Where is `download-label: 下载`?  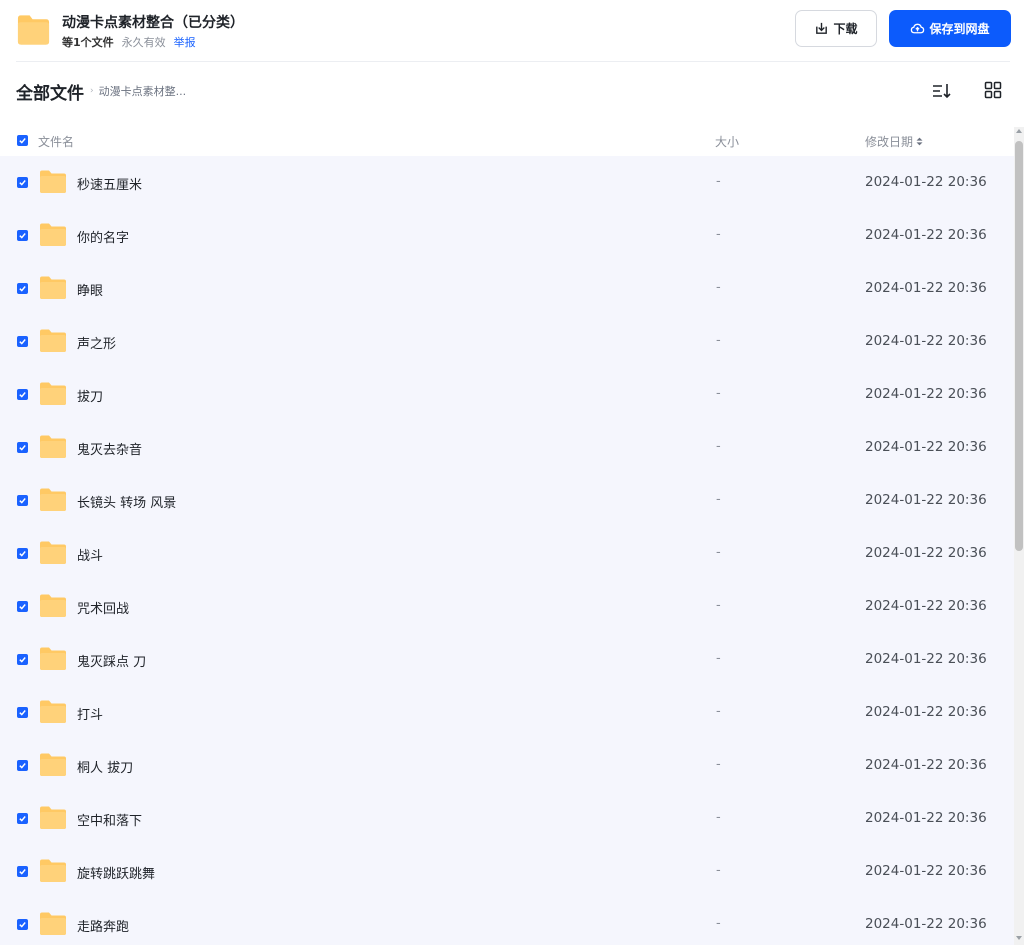 download-label: 下载 is located at coordinates (845, 29).